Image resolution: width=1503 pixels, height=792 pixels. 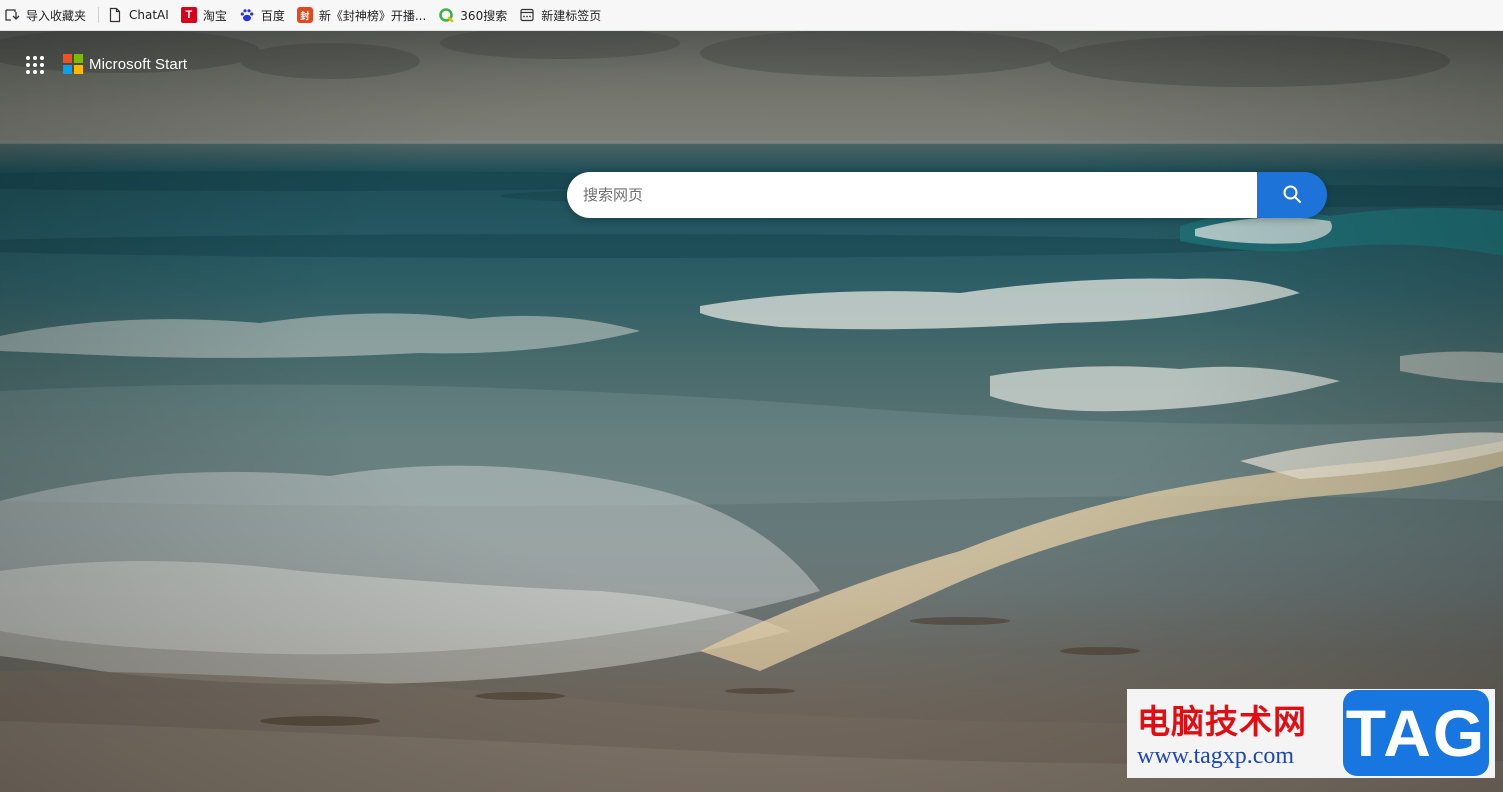 I want to click on bookmark-taobao: T 淘宝, so click(x=206, y=15).